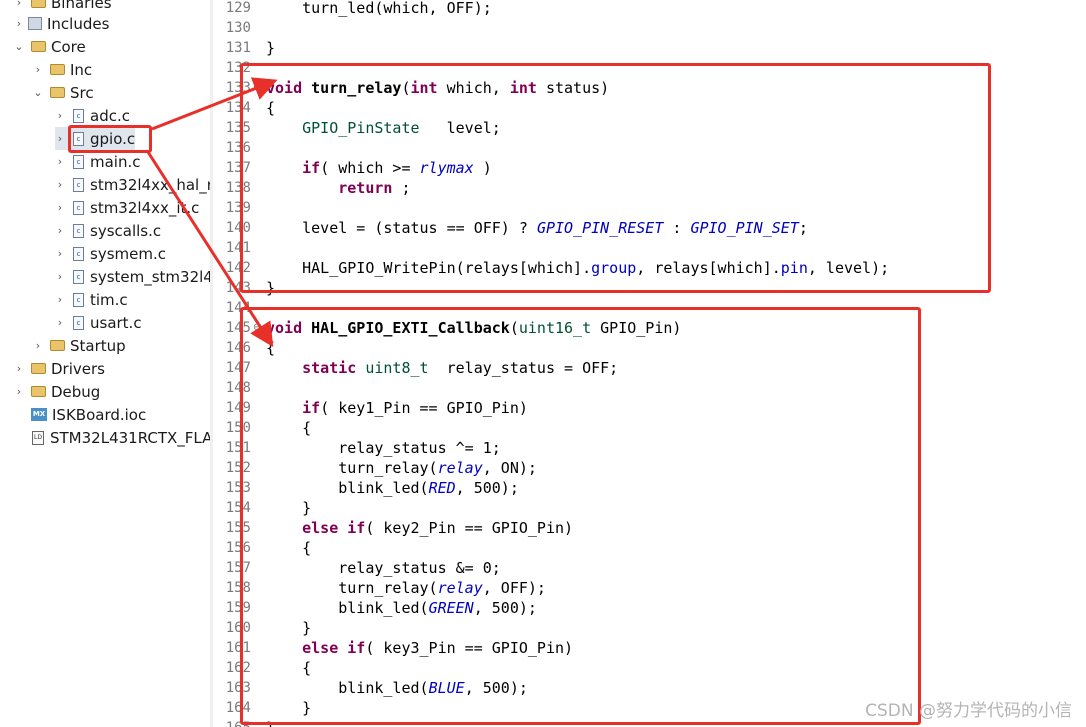  What do you see at coordinates (38, 437) in the screenshot?
I see `ld-file-icon: LD` at bounding box center [38, 437].